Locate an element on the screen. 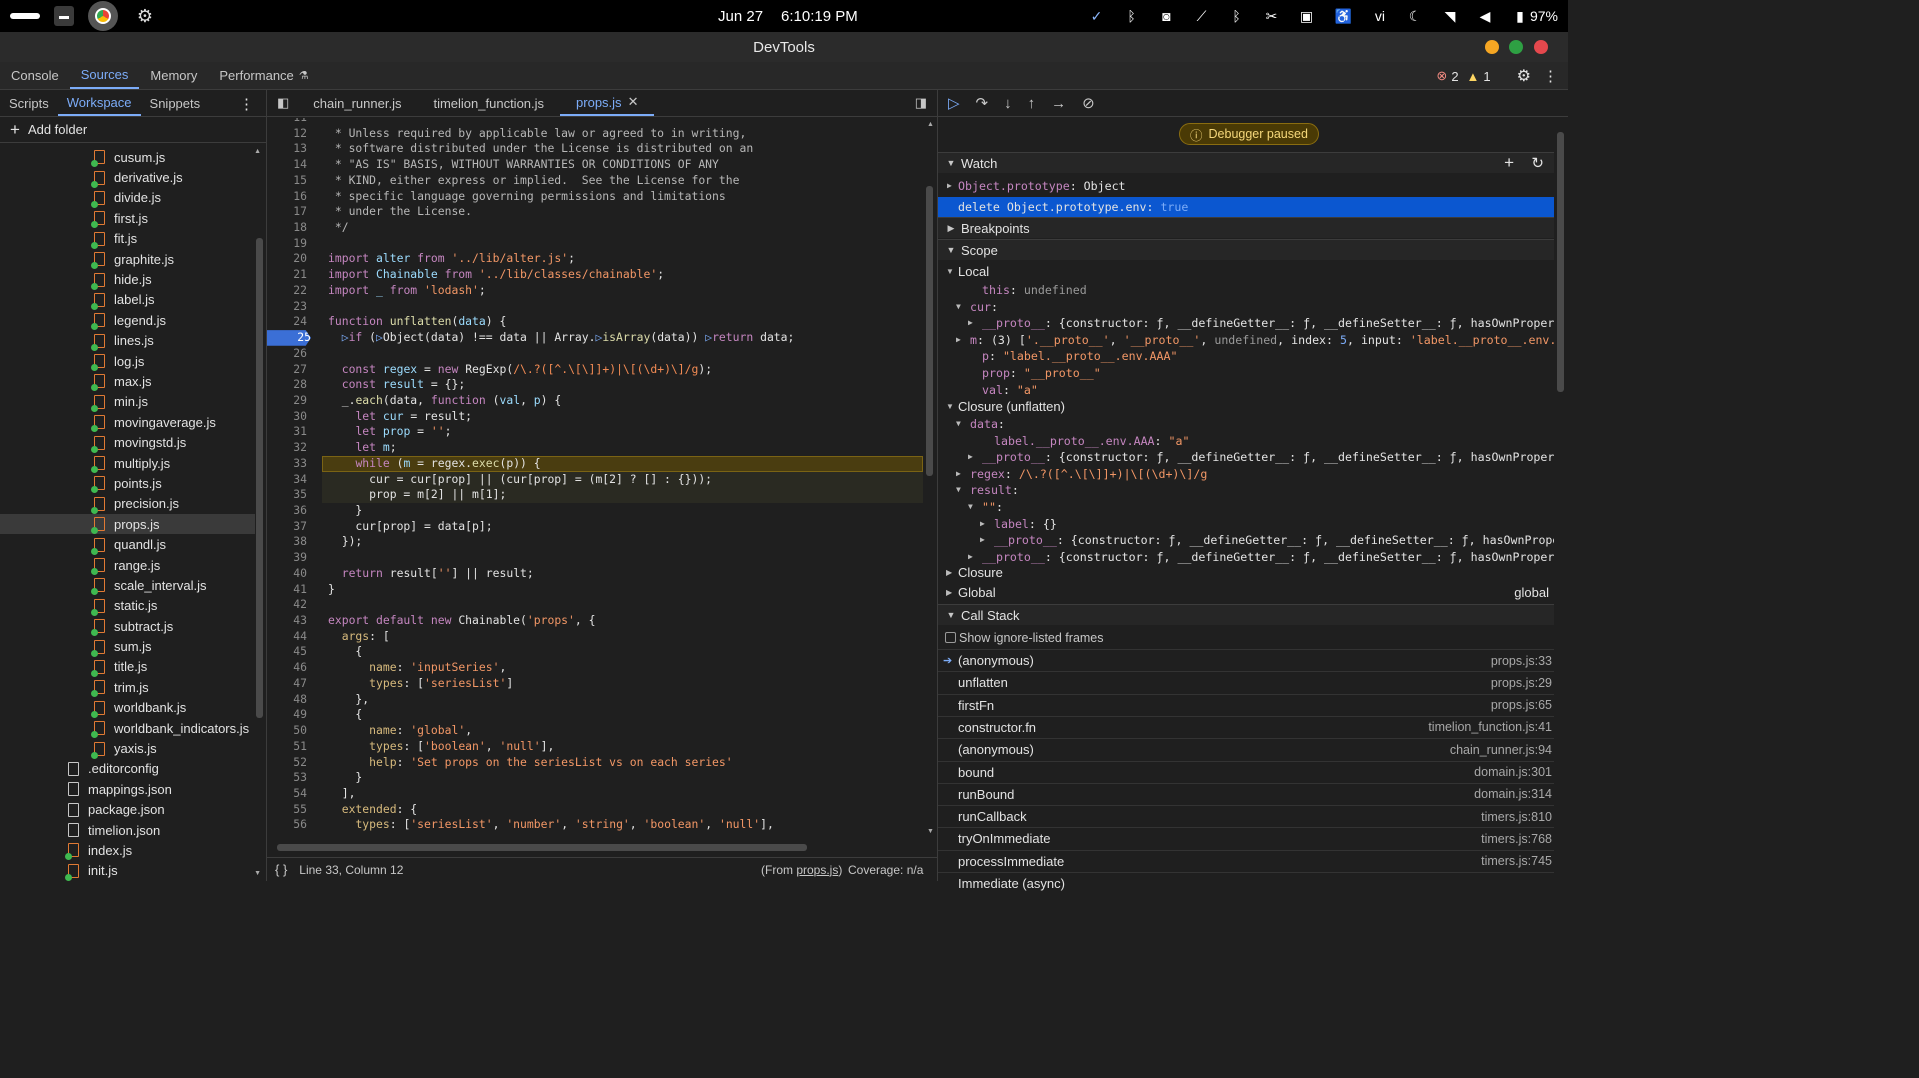 This screenshot has width=1919, height=1078. call-frame: (anonymous) chain_runner.js:94 is located at coordinates (1246, 749).